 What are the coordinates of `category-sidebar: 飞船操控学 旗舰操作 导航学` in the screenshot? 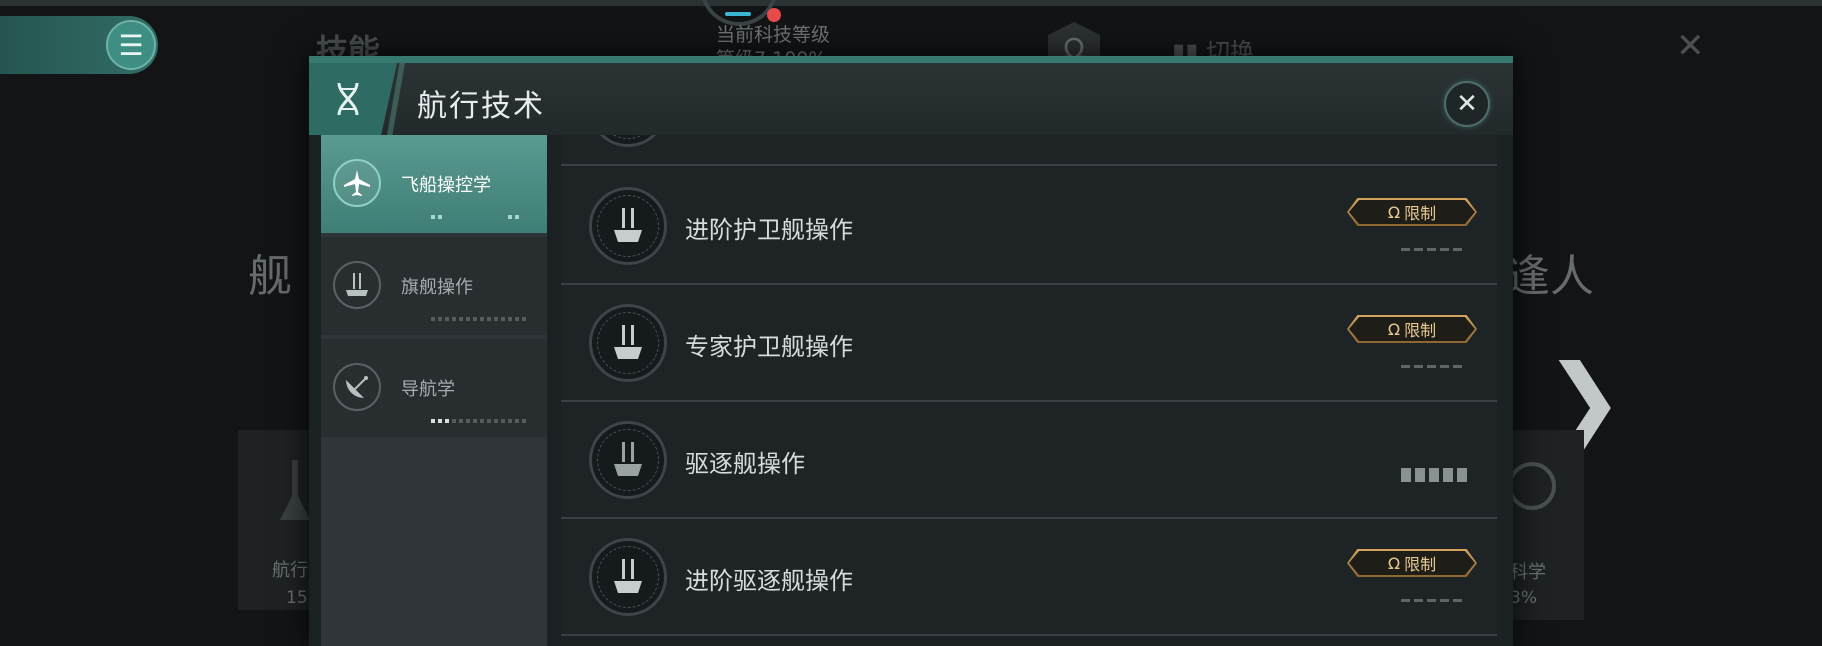 It's located at (434, 390).